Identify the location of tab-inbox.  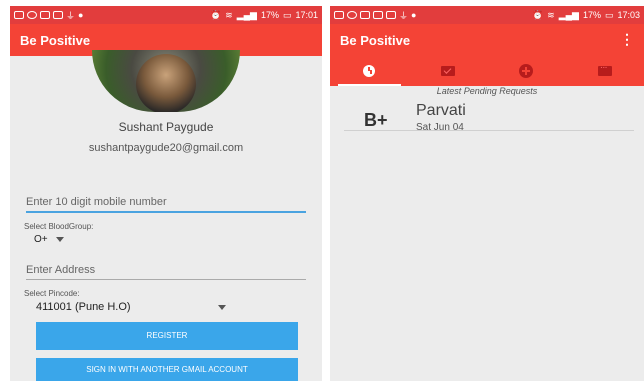
(448, 71).